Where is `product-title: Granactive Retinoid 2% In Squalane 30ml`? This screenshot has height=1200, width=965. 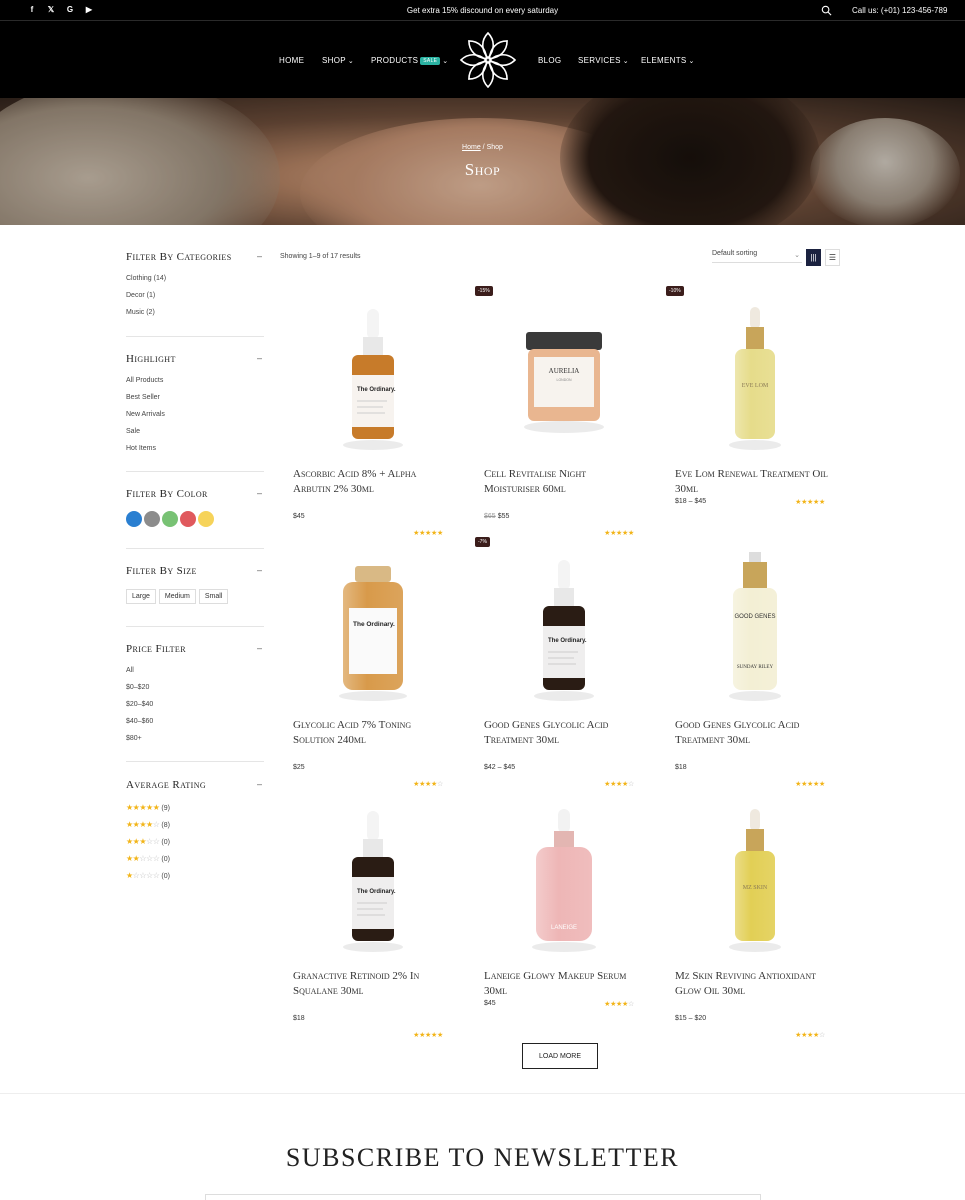 product-title: Granactive Retinoid 2% In Squalane 30ml is located at coordinates (373, 984).